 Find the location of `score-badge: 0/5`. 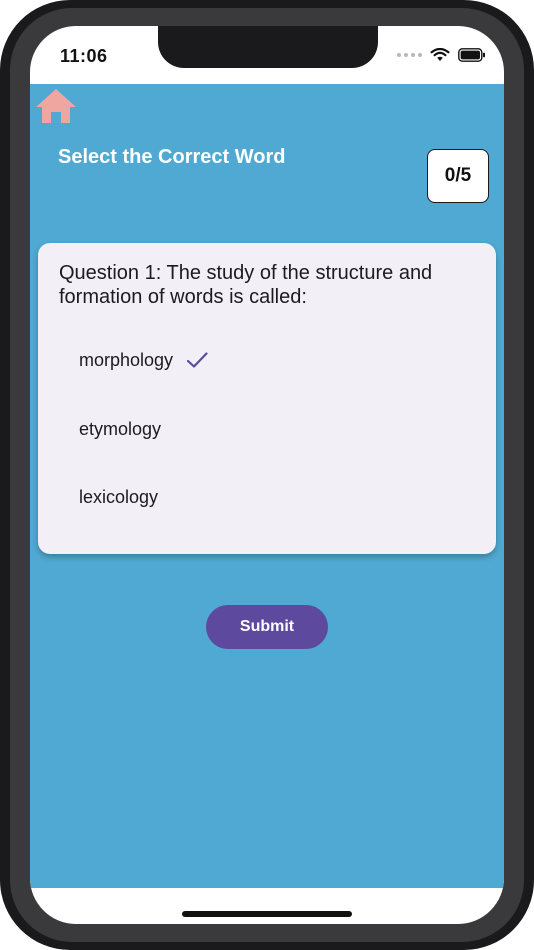

score-badge: 0/5 is located at coordinates (458, 176).